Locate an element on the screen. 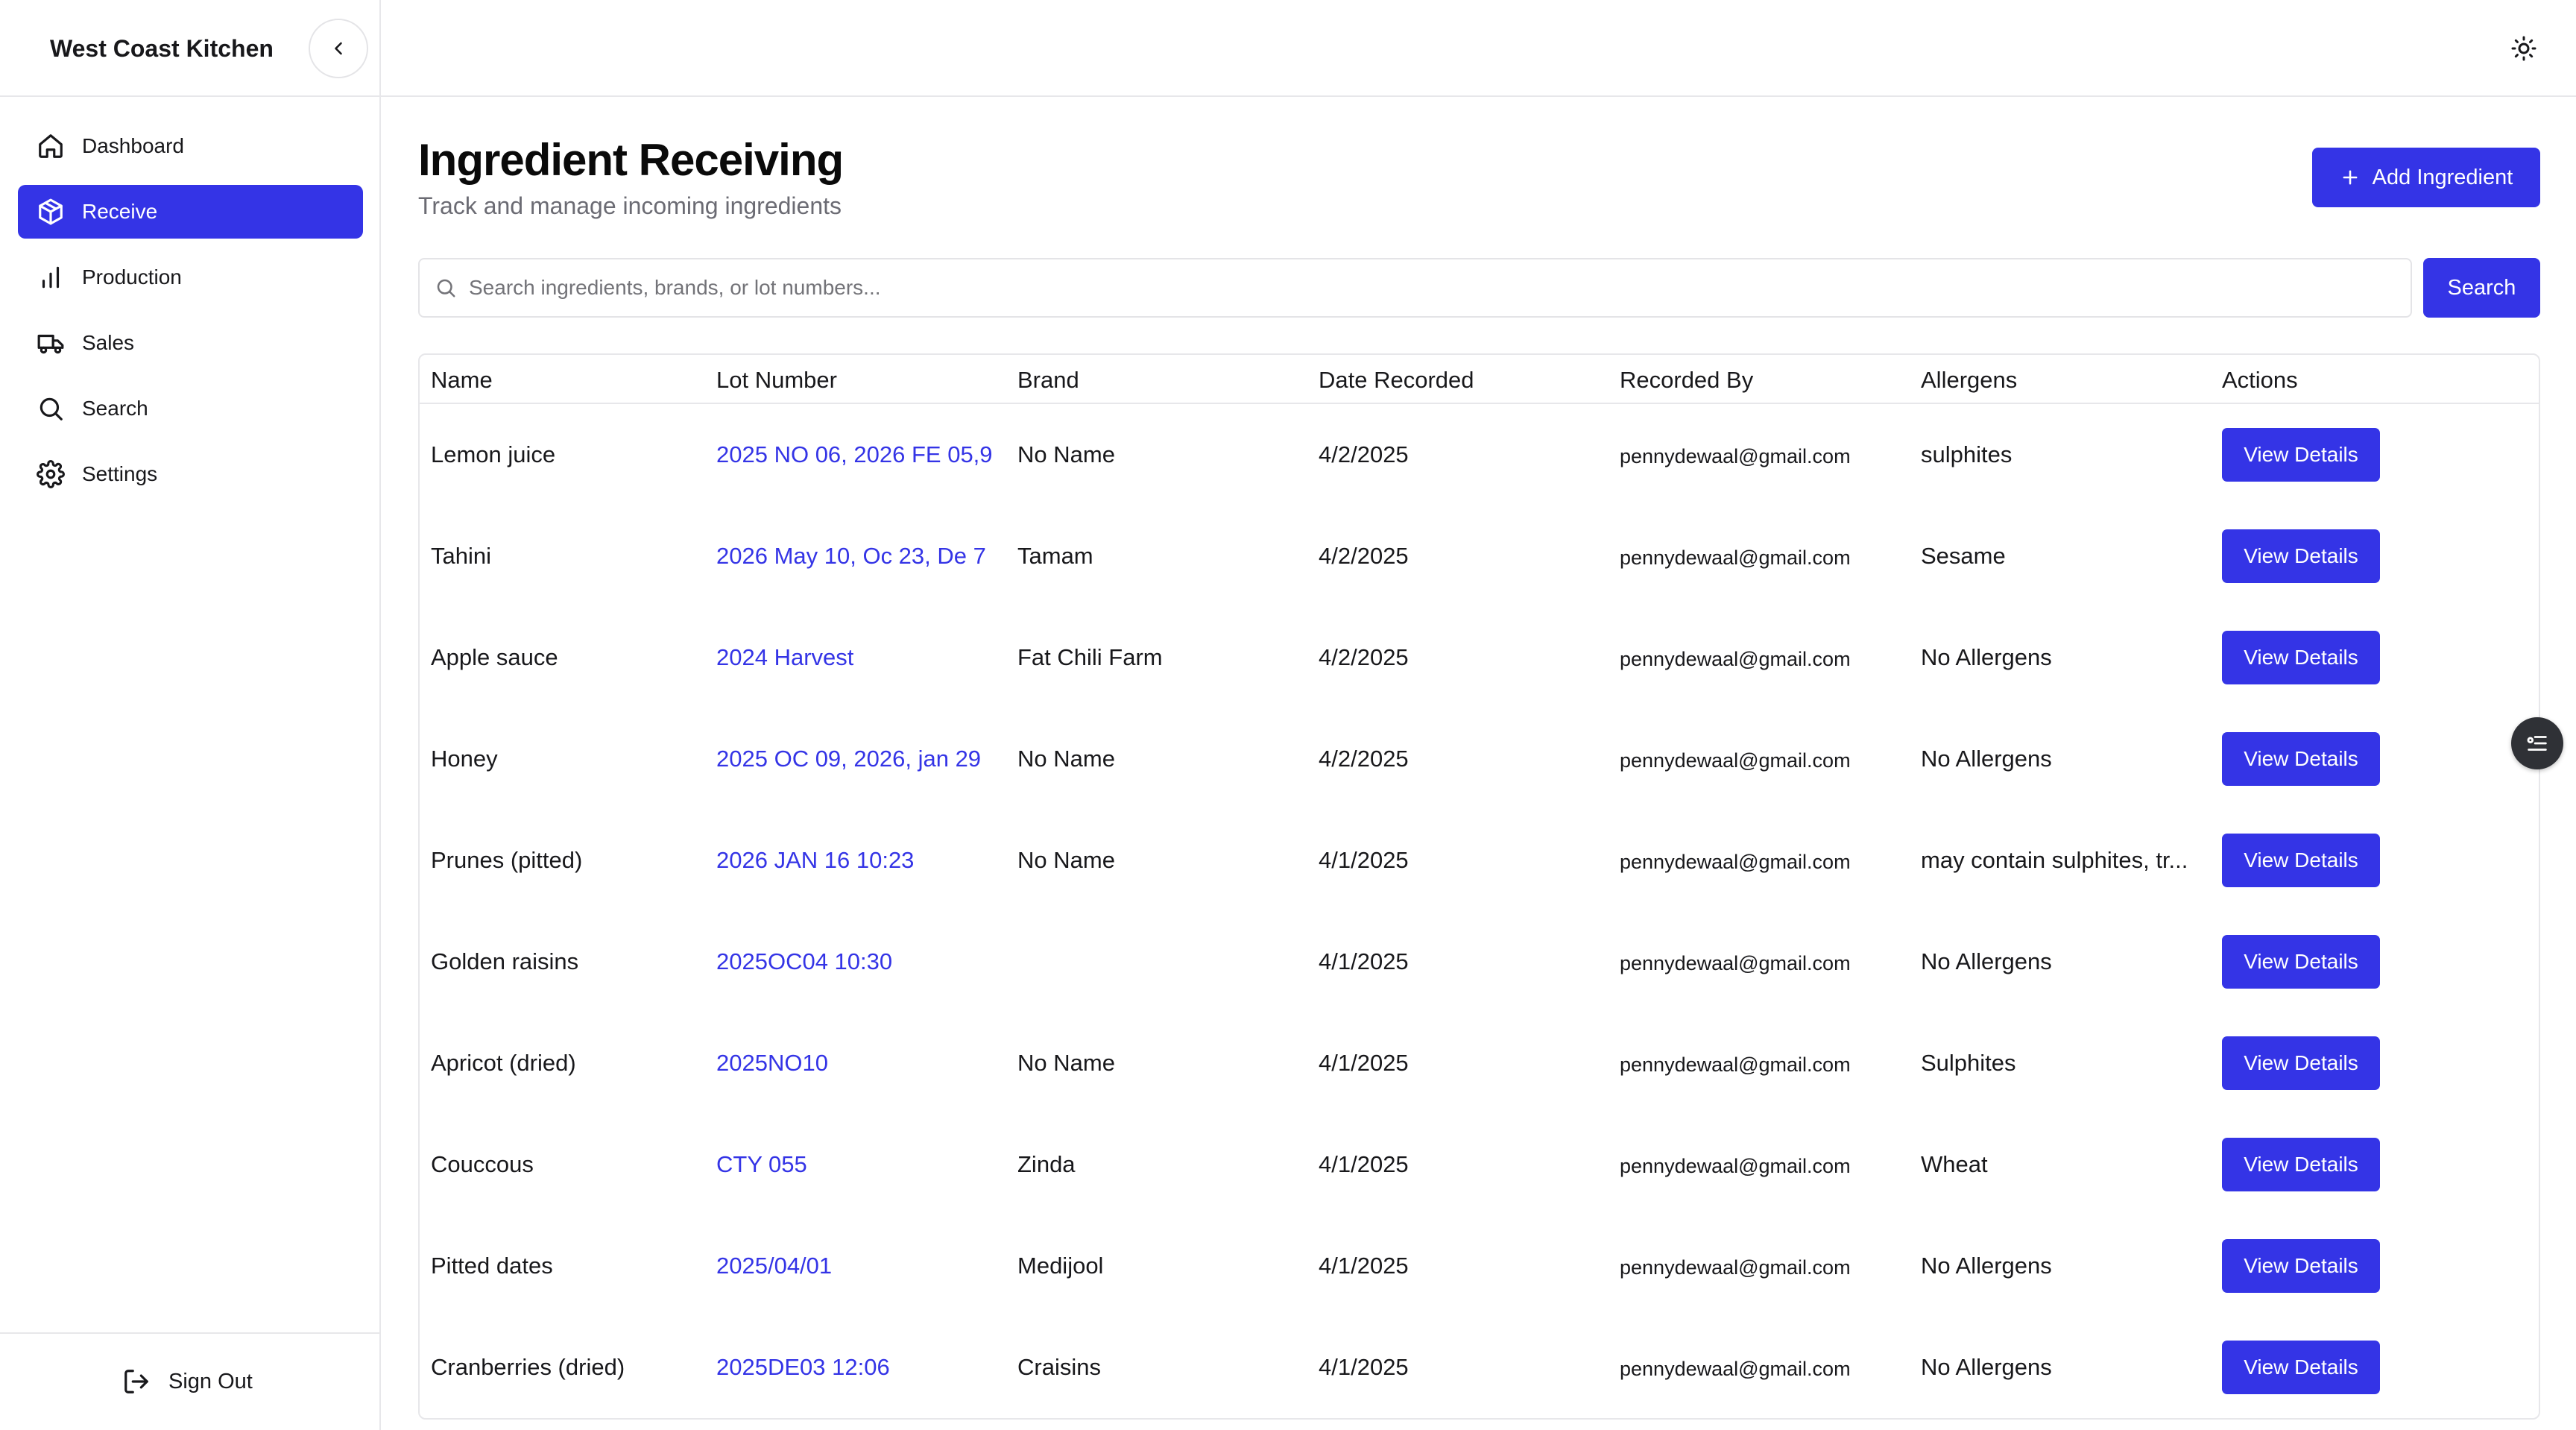 The width and height of the screenshot is (2576, 1430). cell-lot-number: 2026 JAN 16 10:23 is located at coordinates (815, 860).